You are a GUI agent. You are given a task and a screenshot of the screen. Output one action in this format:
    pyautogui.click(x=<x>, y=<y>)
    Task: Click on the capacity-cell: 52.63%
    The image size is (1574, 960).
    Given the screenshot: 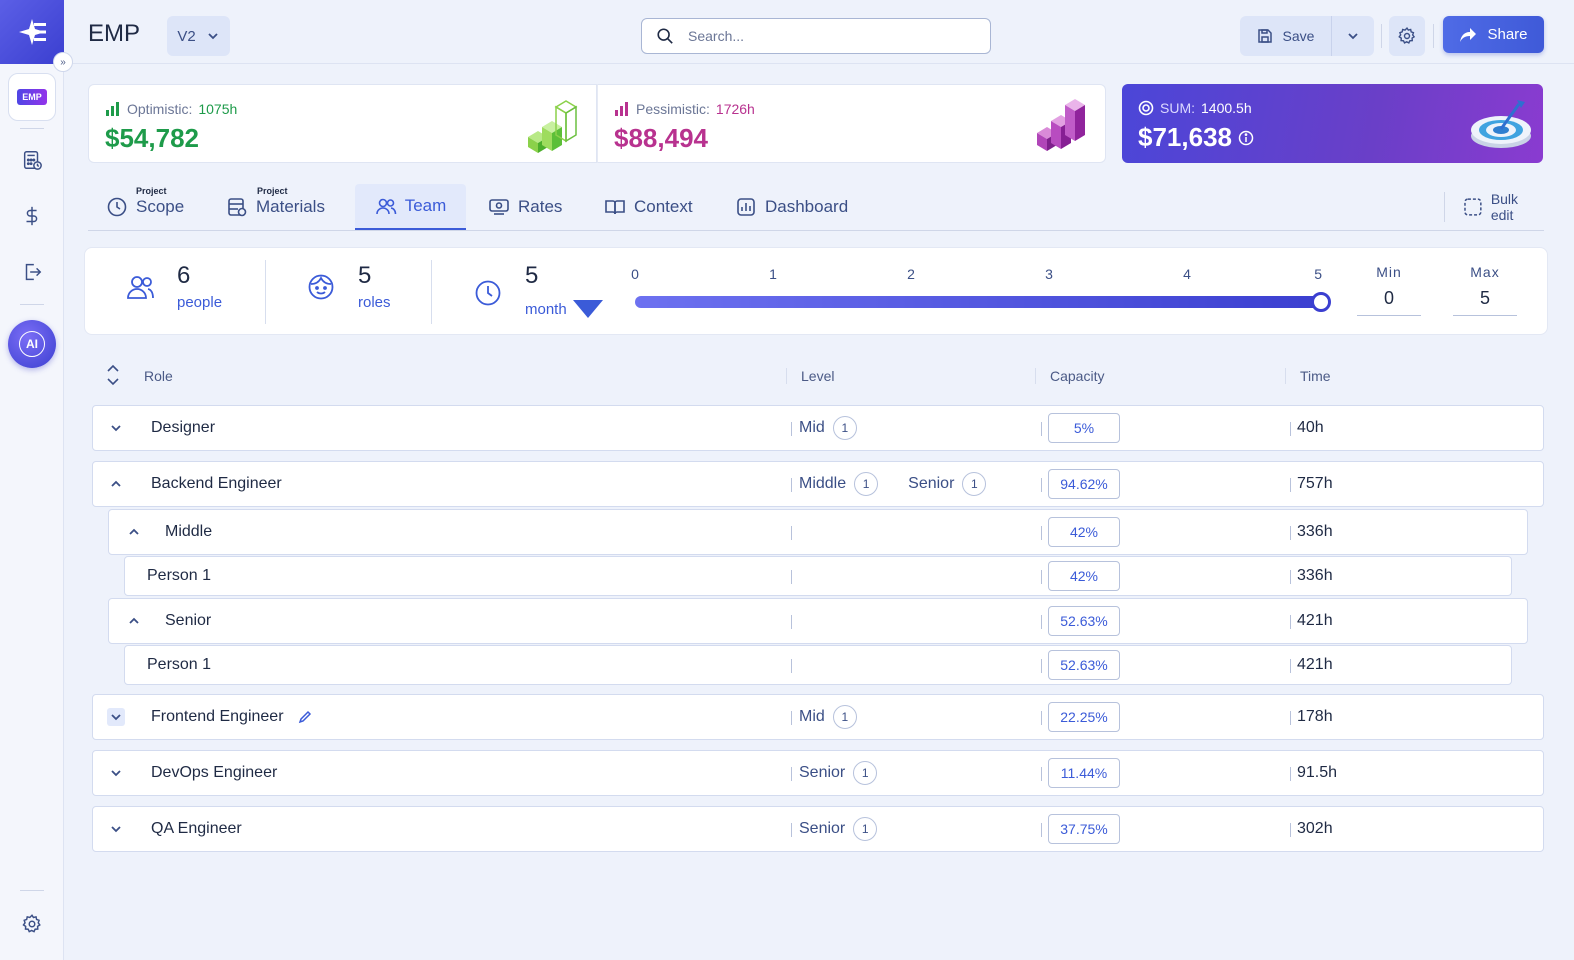 What is the action you would take?
    pyautogui.click(x=1084, y=665)
    